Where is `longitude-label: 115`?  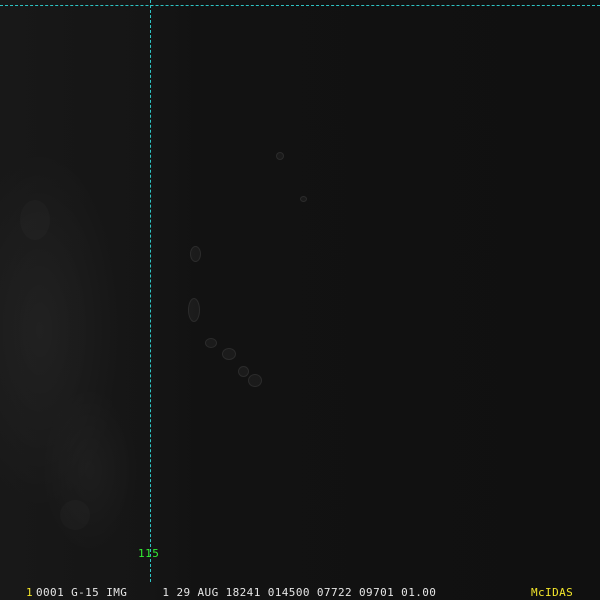 longitude-label: 115 is located at coordinates (149, 553).